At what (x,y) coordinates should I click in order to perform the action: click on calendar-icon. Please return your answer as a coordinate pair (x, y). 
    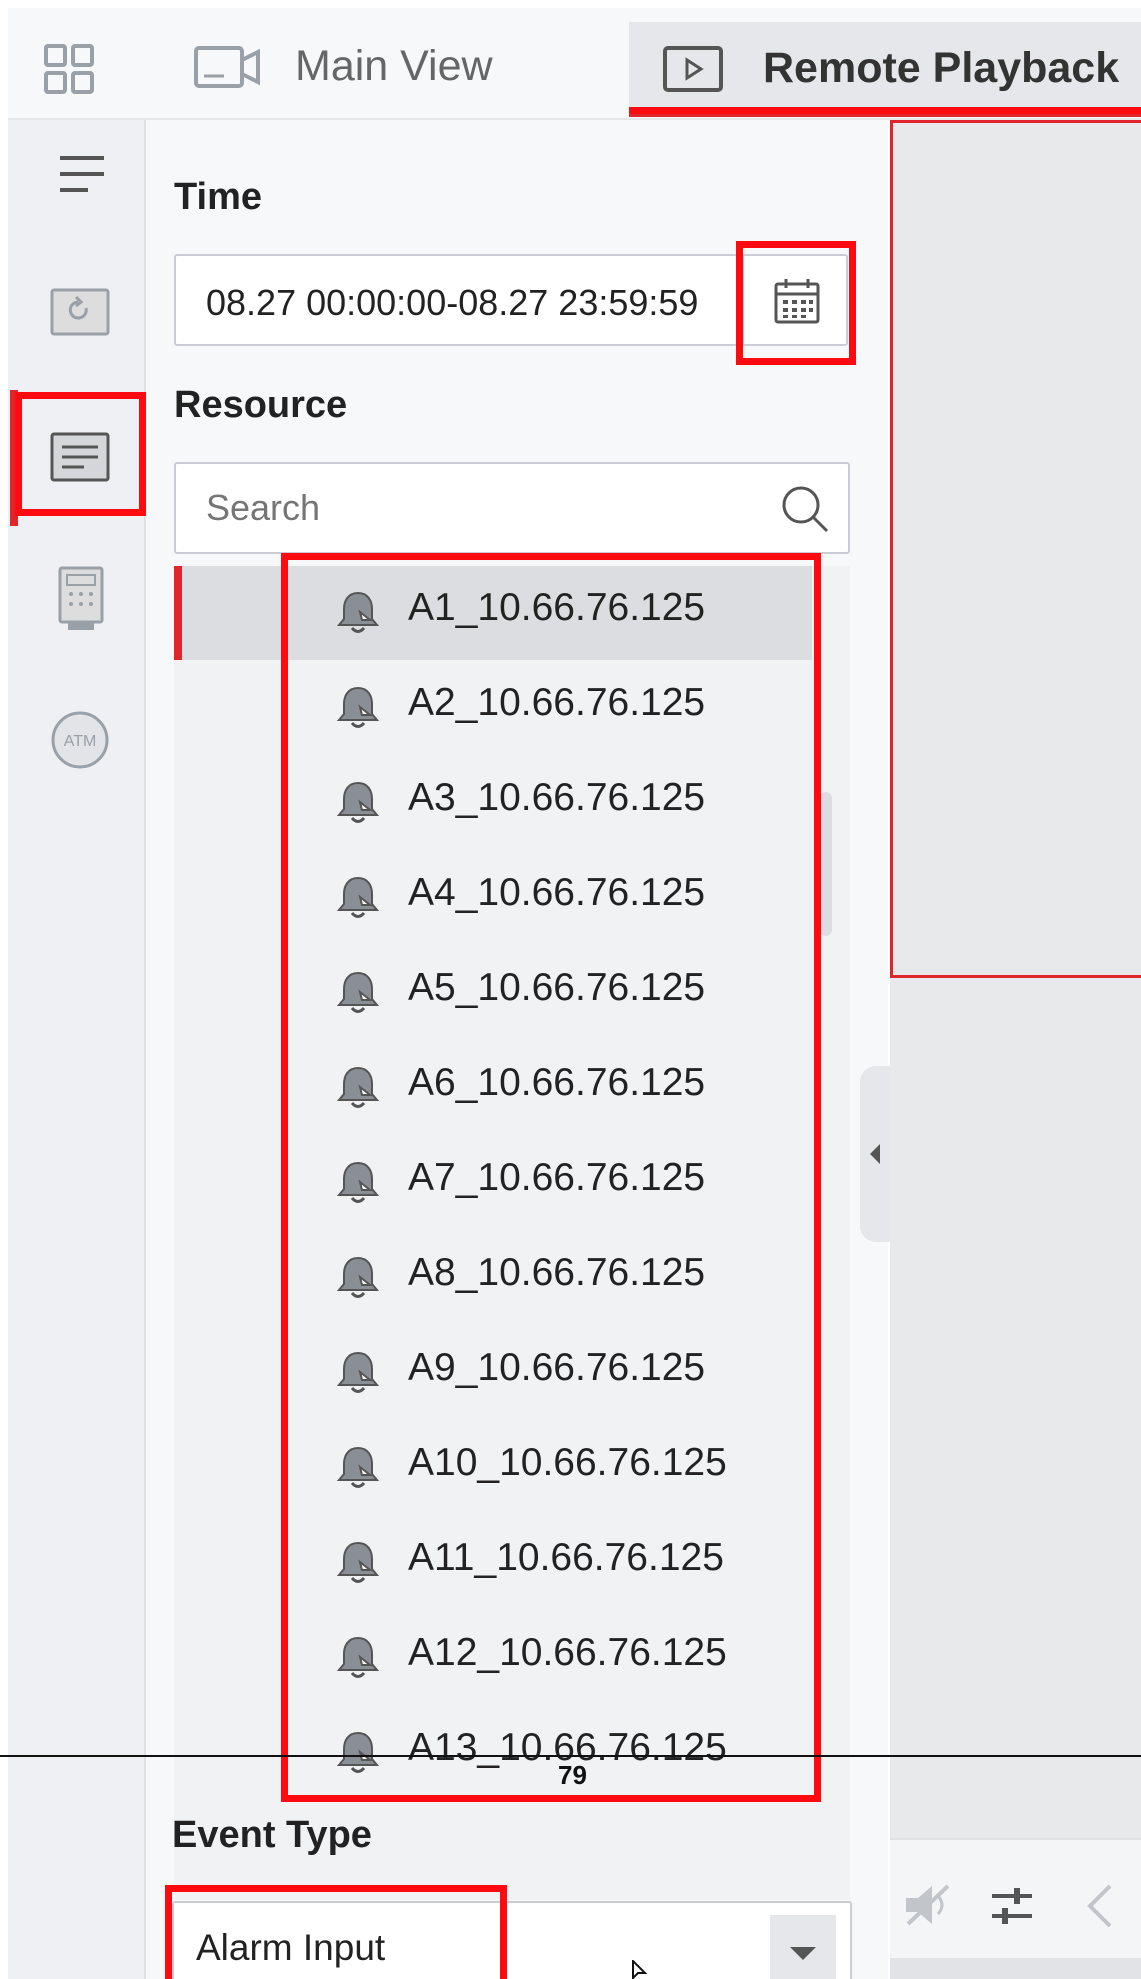
    Looking at the image, I should click on (797, 301).